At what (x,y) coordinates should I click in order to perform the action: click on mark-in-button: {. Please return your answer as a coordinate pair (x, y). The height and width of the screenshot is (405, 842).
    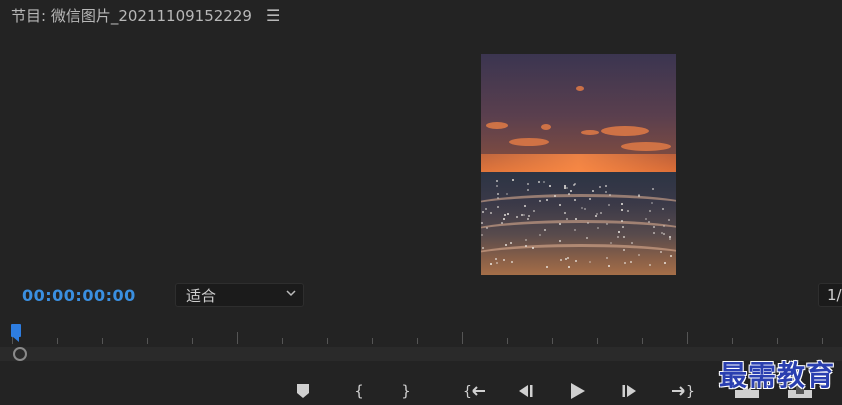
    Looking at the image, I should click on (359, 391).